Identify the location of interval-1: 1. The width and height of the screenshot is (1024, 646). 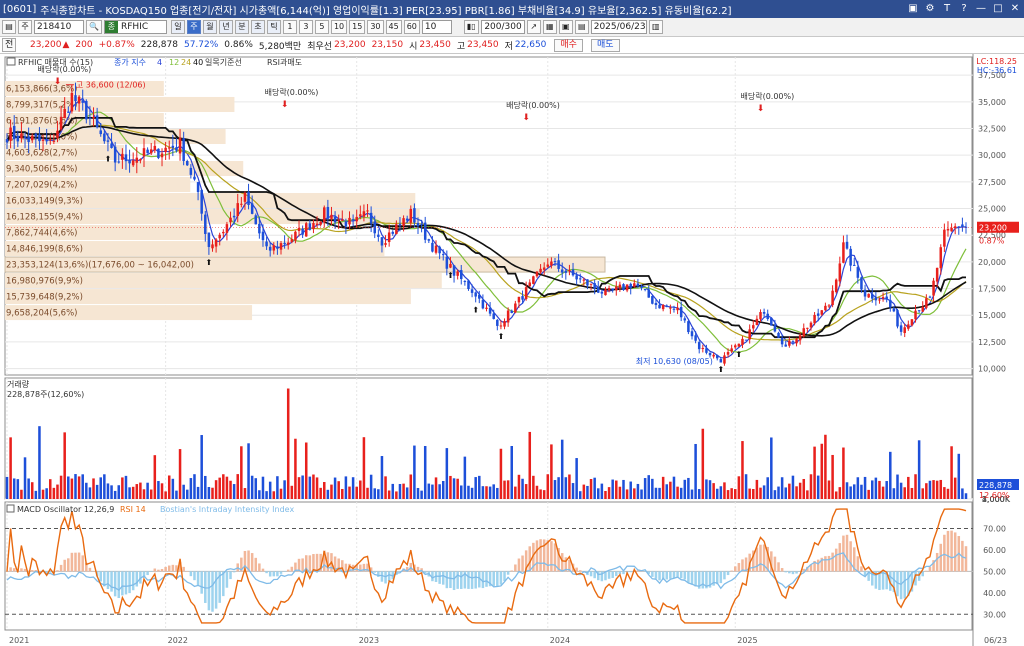
(289, 27).